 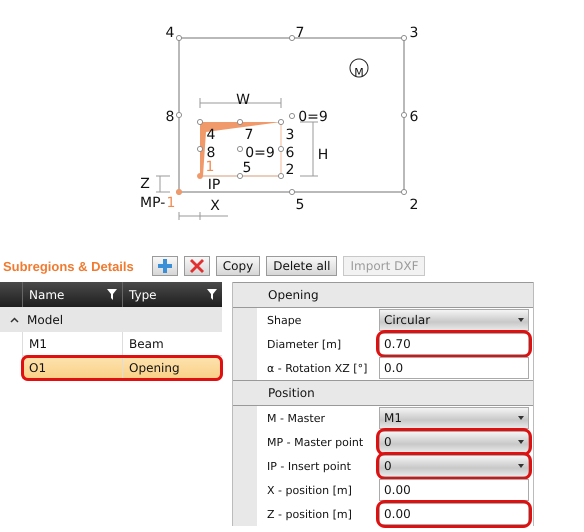 I want to click on input-field: 0.70, so click(x=454, y=344).